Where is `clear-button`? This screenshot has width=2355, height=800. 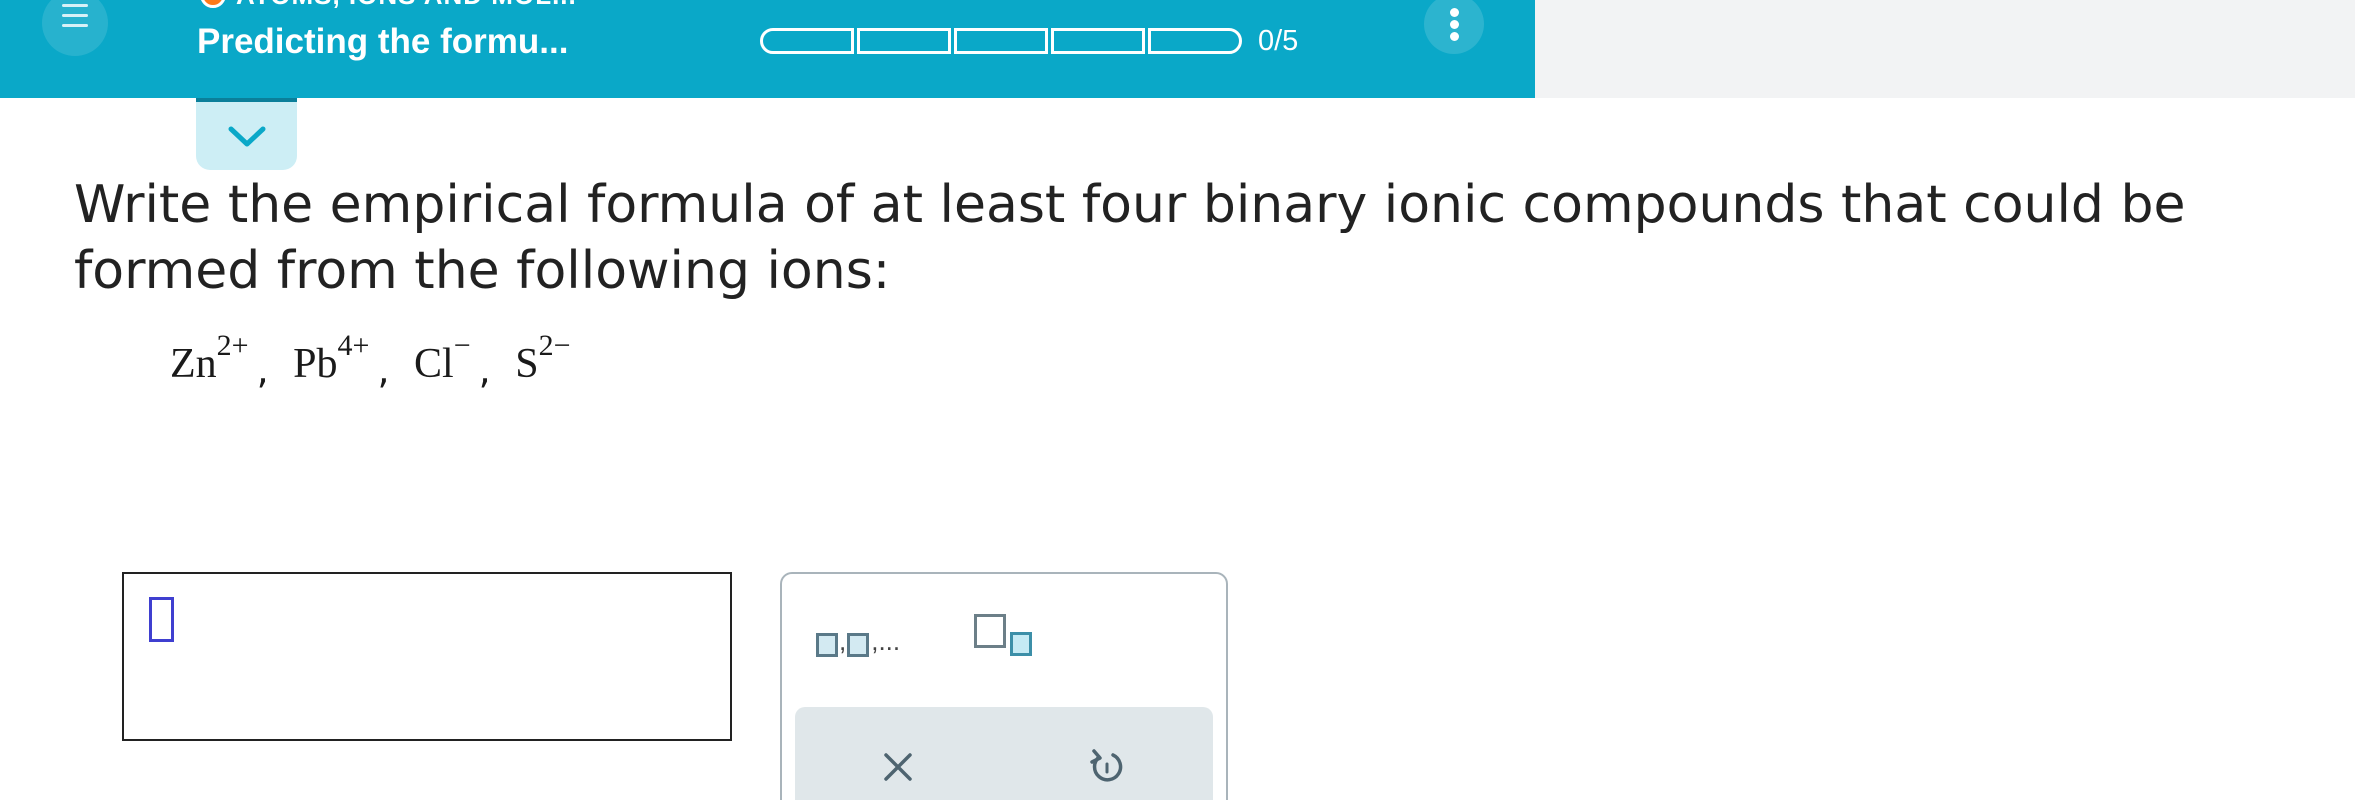
clear-button is located at coordinates (898, 769).